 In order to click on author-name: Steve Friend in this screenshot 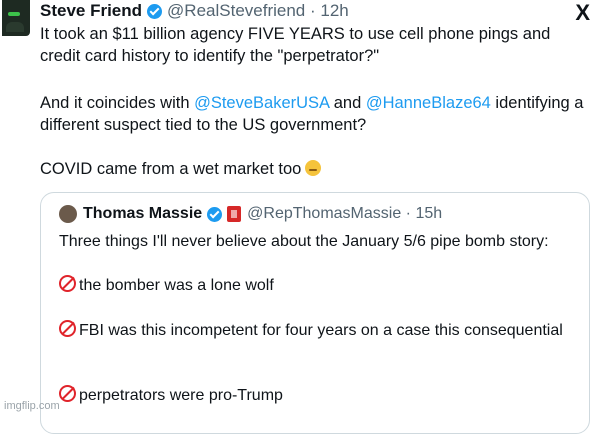, I will do `click(91, 11)`.